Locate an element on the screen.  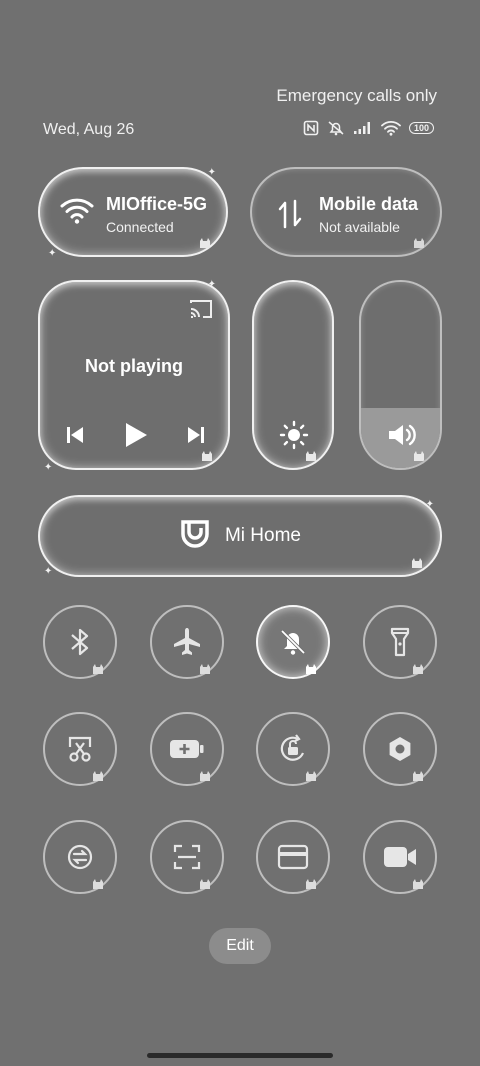
mi-home-tile: Mi Home ✦ ✦ is located at coordinates (240, 536).